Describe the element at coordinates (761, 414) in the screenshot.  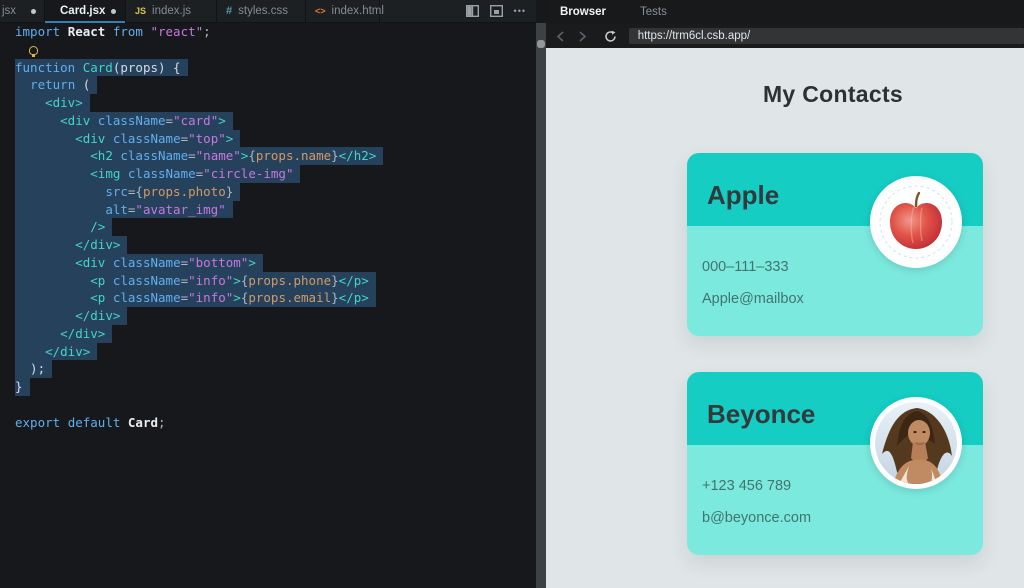
I see `contact-name: Beyonce` at that location.